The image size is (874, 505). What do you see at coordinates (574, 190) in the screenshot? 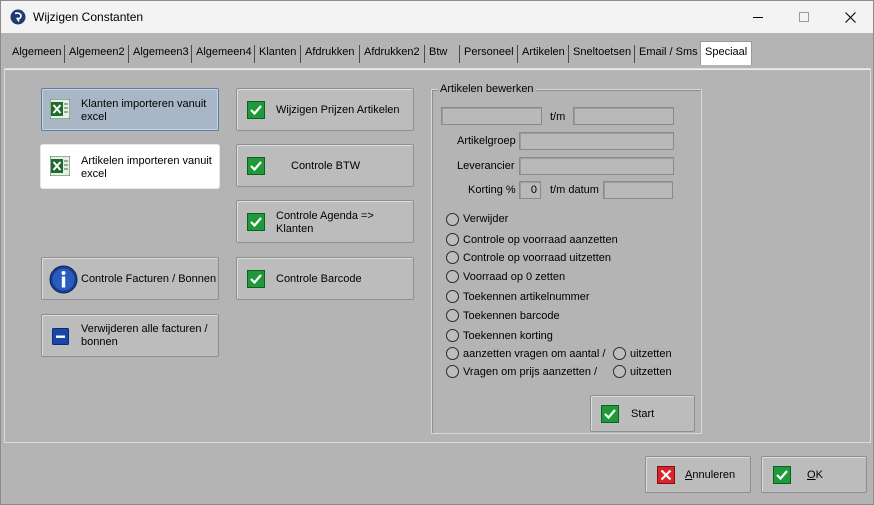
I see `tm-datum-label: t/m datum` at bounding box center [574, 190].